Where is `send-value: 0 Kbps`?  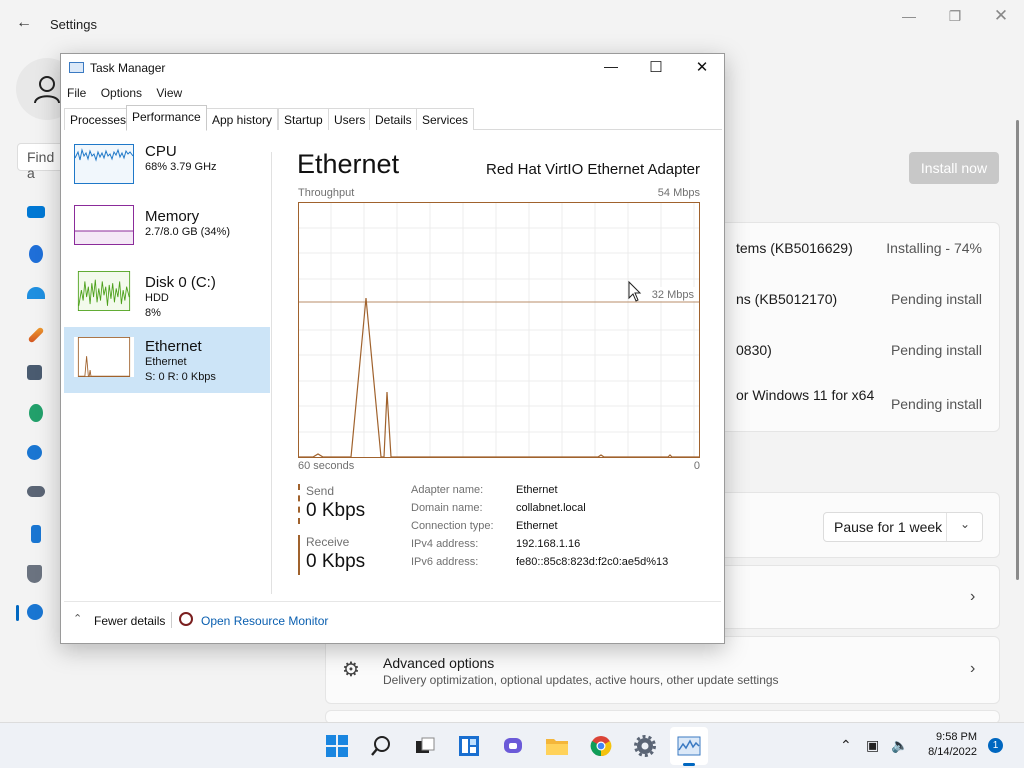
send-value: 0 Kbps is located at coordinates (336, 510).